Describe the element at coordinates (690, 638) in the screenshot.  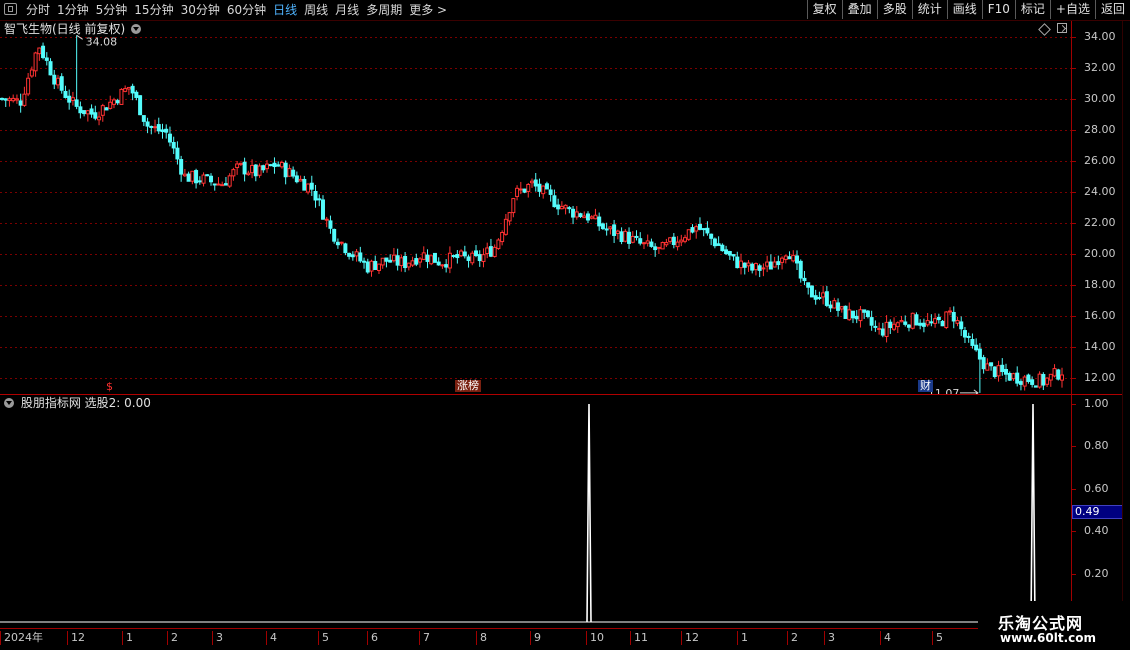
I see `date-tick-13: 12` at that location.